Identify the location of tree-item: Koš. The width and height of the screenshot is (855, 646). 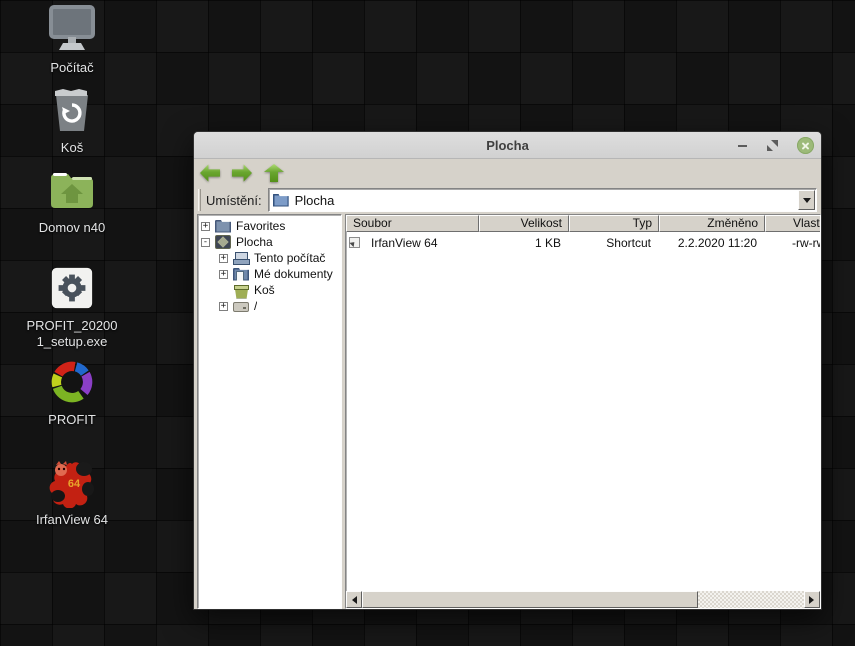
(269, 290).